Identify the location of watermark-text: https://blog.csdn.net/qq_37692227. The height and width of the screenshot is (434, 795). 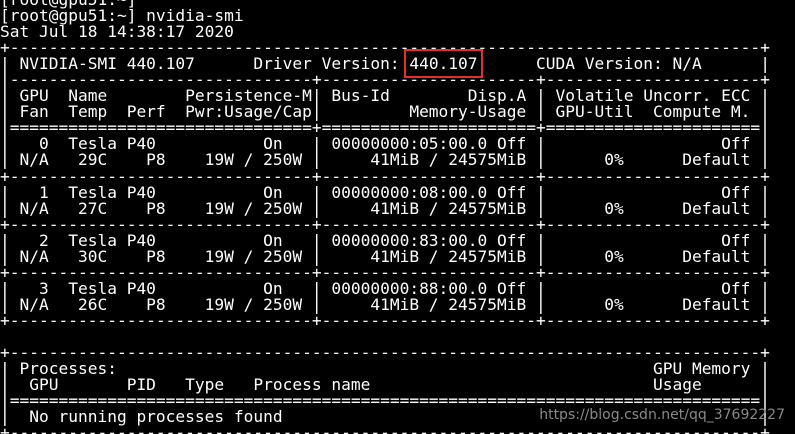
(662, 415).